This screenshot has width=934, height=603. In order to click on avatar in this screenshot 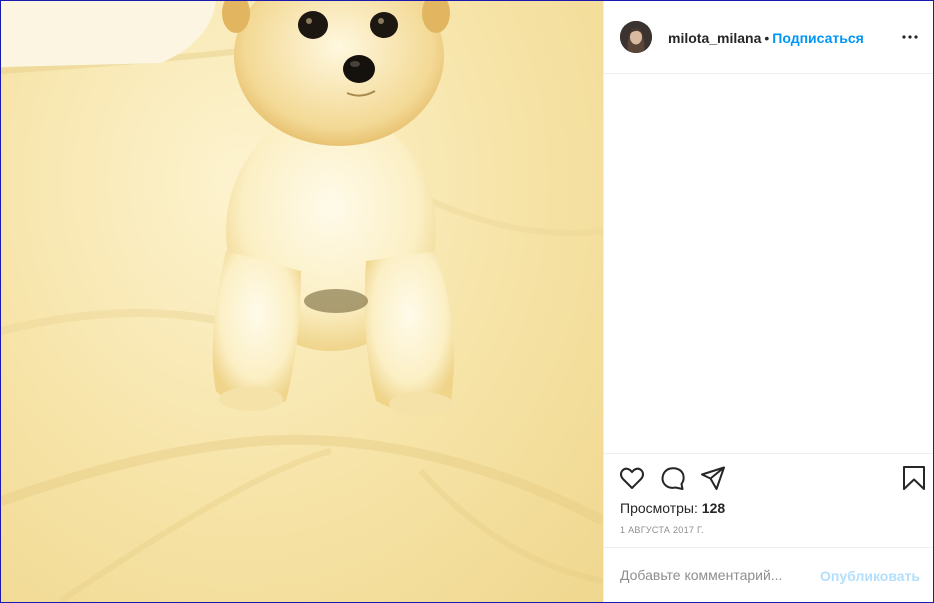, I will do `click(636, 37)`.